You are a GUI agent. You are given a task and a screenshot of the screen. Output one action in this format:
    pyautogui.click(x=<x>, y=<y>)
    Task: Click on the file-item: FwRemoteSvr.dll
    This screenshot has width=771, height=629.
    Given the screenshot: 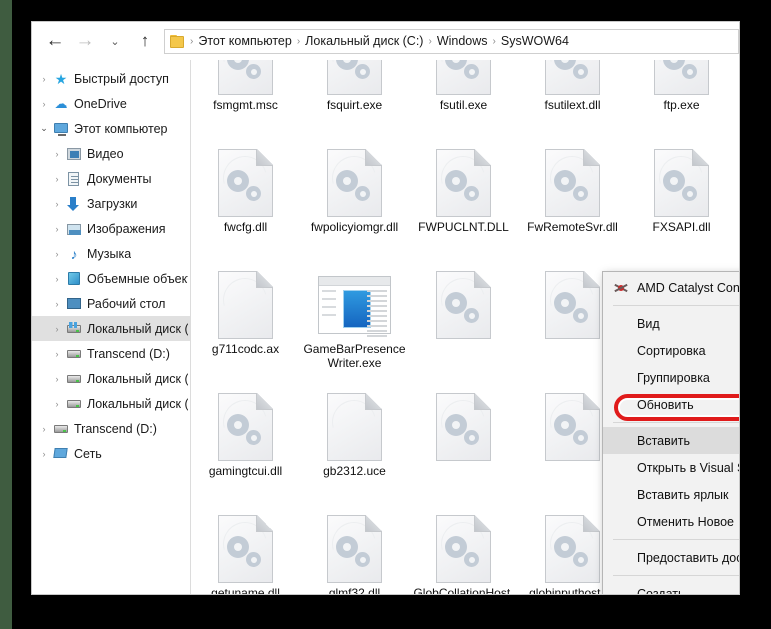 What is the action you would take?
    pyautogui.click(x=572, y=201)
    